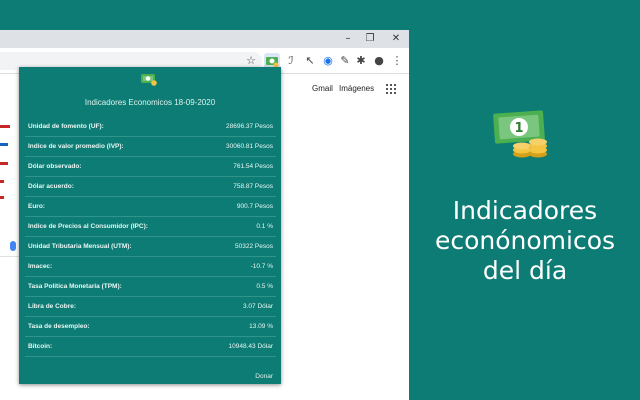 The width and height of the screenshot is (640, 400). Describe the element at coordinates (291, 61) in the screenshot. I see `extension-2-icon: ℐ` at that location.